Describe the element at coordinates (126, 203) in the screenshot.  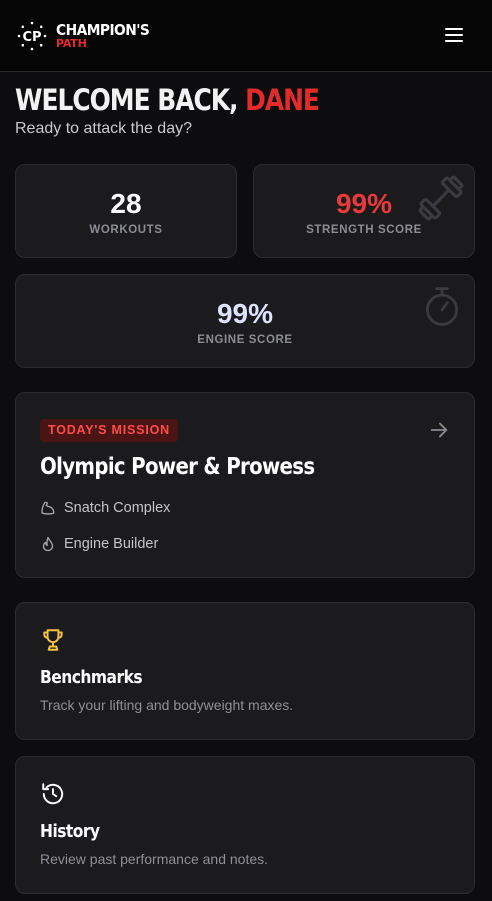
I see `workouts-count: 28` at that location.